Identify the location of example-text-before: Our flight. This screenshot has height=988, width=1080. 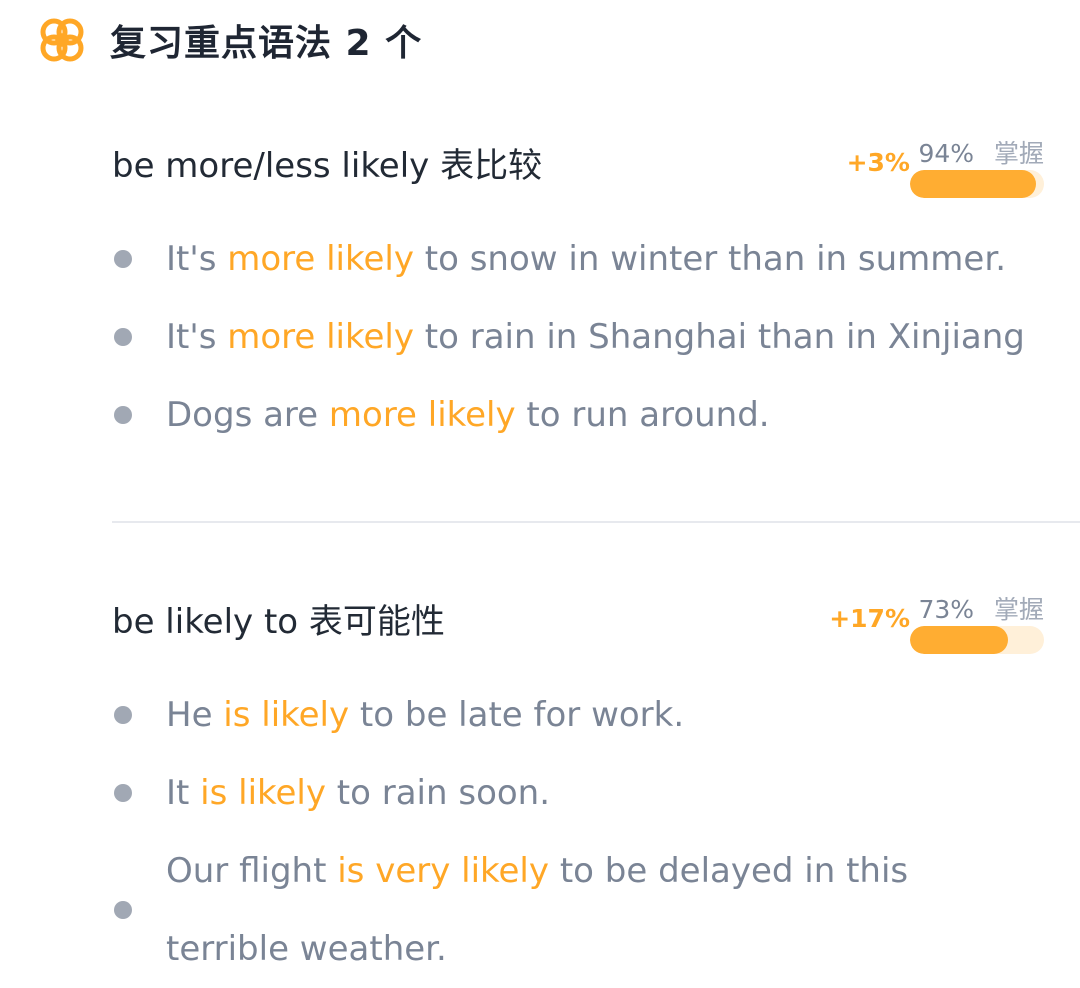
(252, 871).